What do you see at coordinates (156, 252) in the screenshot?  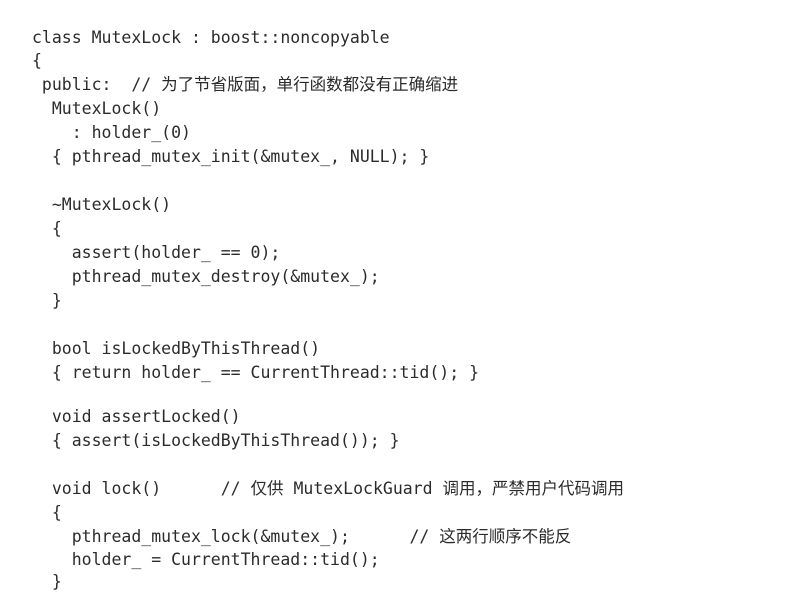 I see `code-line: assert(holder_ == 0);` at bounding box center [156, 252].